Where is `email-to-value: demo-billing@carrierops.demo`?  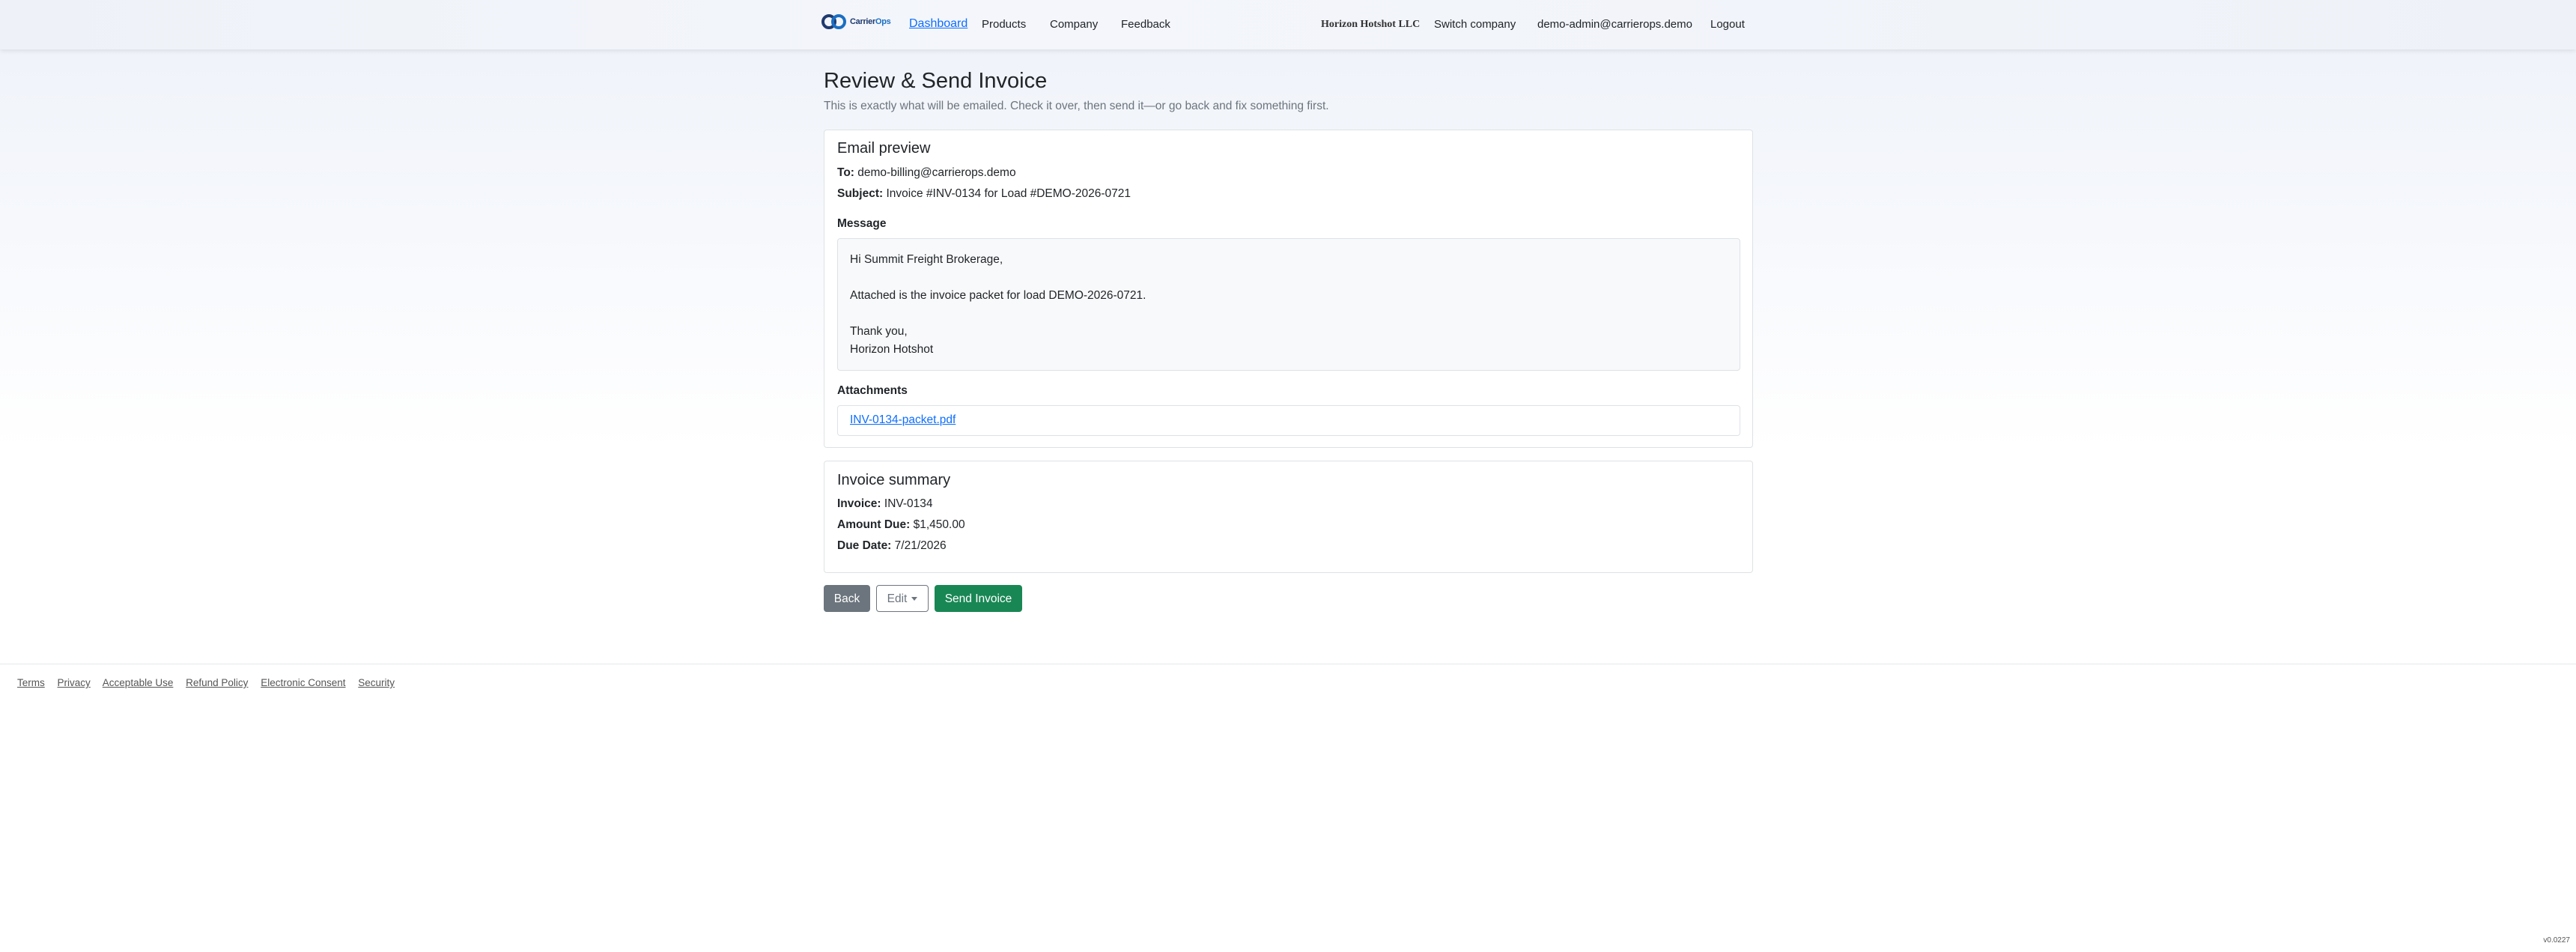
email-to-value: demo-billing@carrierops.demo is located at coordinates (936, 172).